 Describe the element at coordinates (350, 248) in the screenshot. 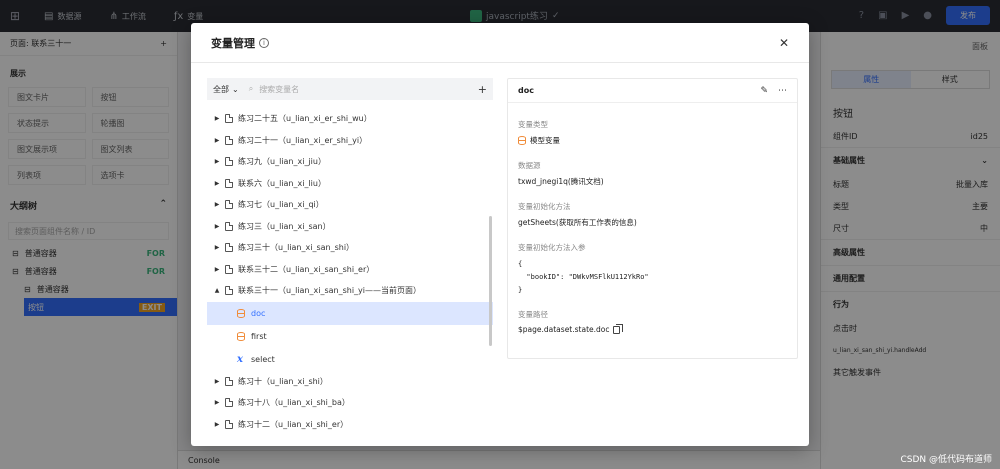

I see `page-variable-group: ▶ 练习三十（u_lian_xi_san_shi）` at that location.